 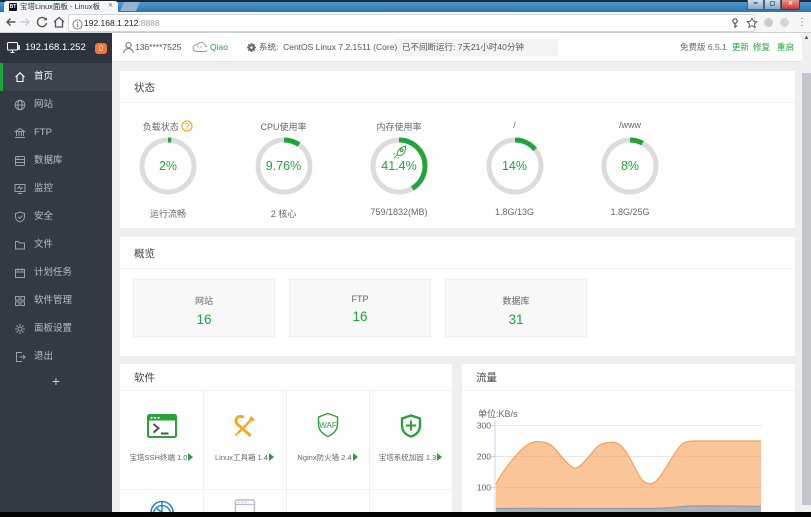 What do you see at coordinates (484, 426) in the screenshot?
I see `svg-text: 300` at bounding box center [484, 426].